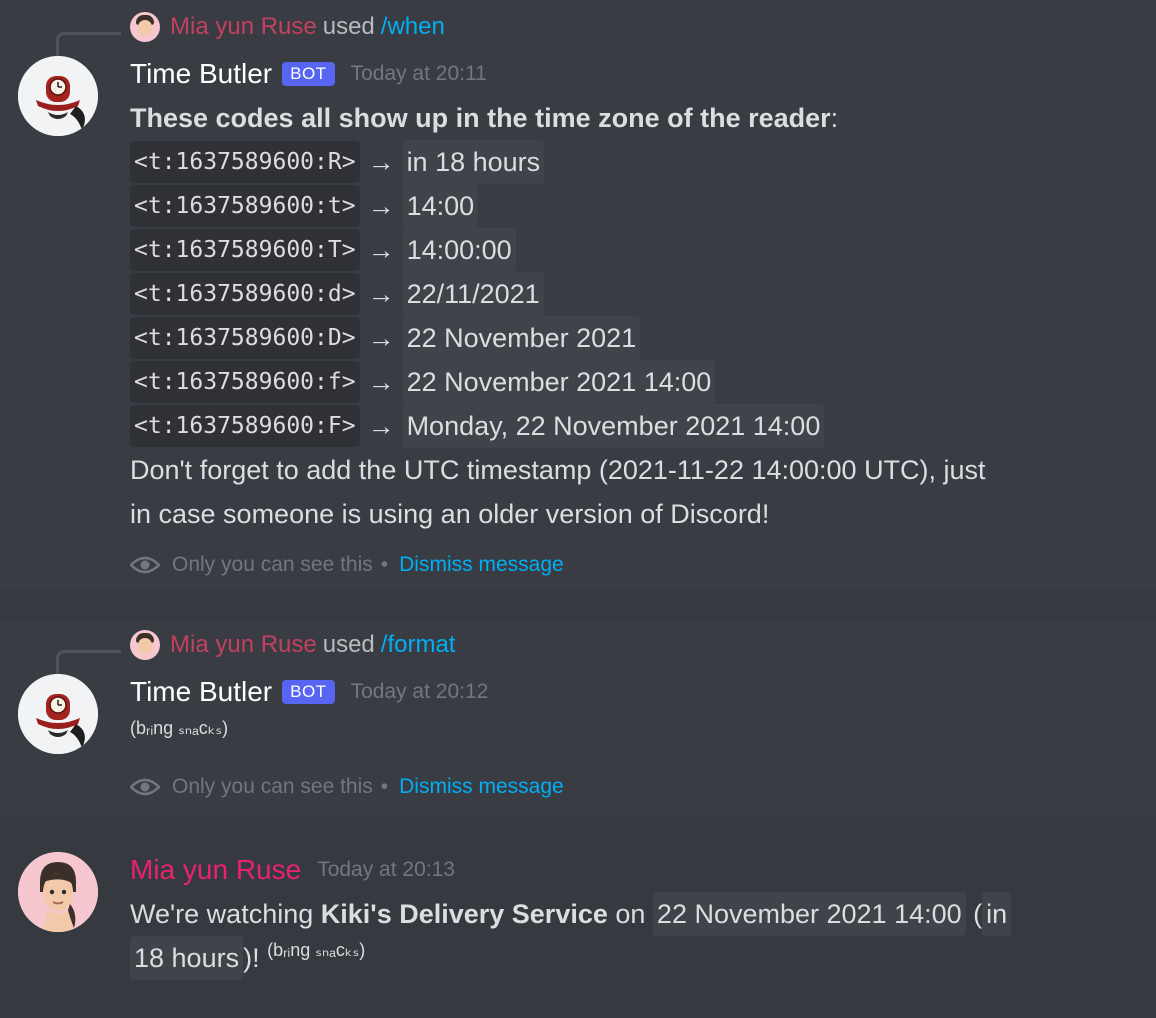 The width and height of the screenshot is (1156, 1018). What do you see at coordinates (521, 338) in the screenshot?
I see `timestamp-result: 22 November 2021` at bounding box center [521, 338].